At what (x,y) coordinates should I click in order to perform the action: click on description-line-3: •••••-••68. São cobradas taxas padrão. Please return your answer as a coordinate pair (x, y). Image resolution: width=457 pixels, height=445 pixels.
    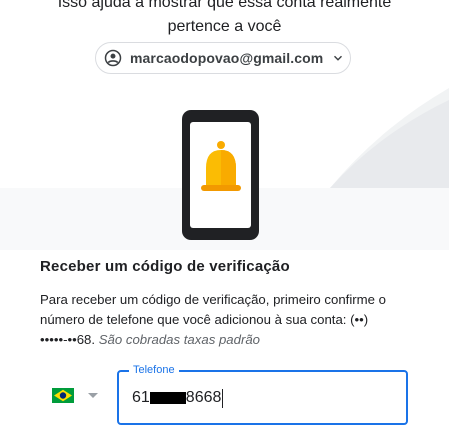
    Looking at the image, I should click on (240, 340).